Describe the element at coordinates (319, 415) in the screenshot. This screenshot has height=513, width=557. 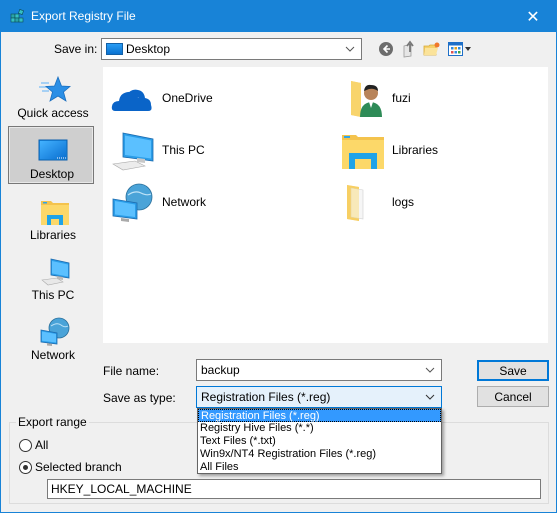
I see `dropdown-option: Registration Files (*.reg)` at that location.